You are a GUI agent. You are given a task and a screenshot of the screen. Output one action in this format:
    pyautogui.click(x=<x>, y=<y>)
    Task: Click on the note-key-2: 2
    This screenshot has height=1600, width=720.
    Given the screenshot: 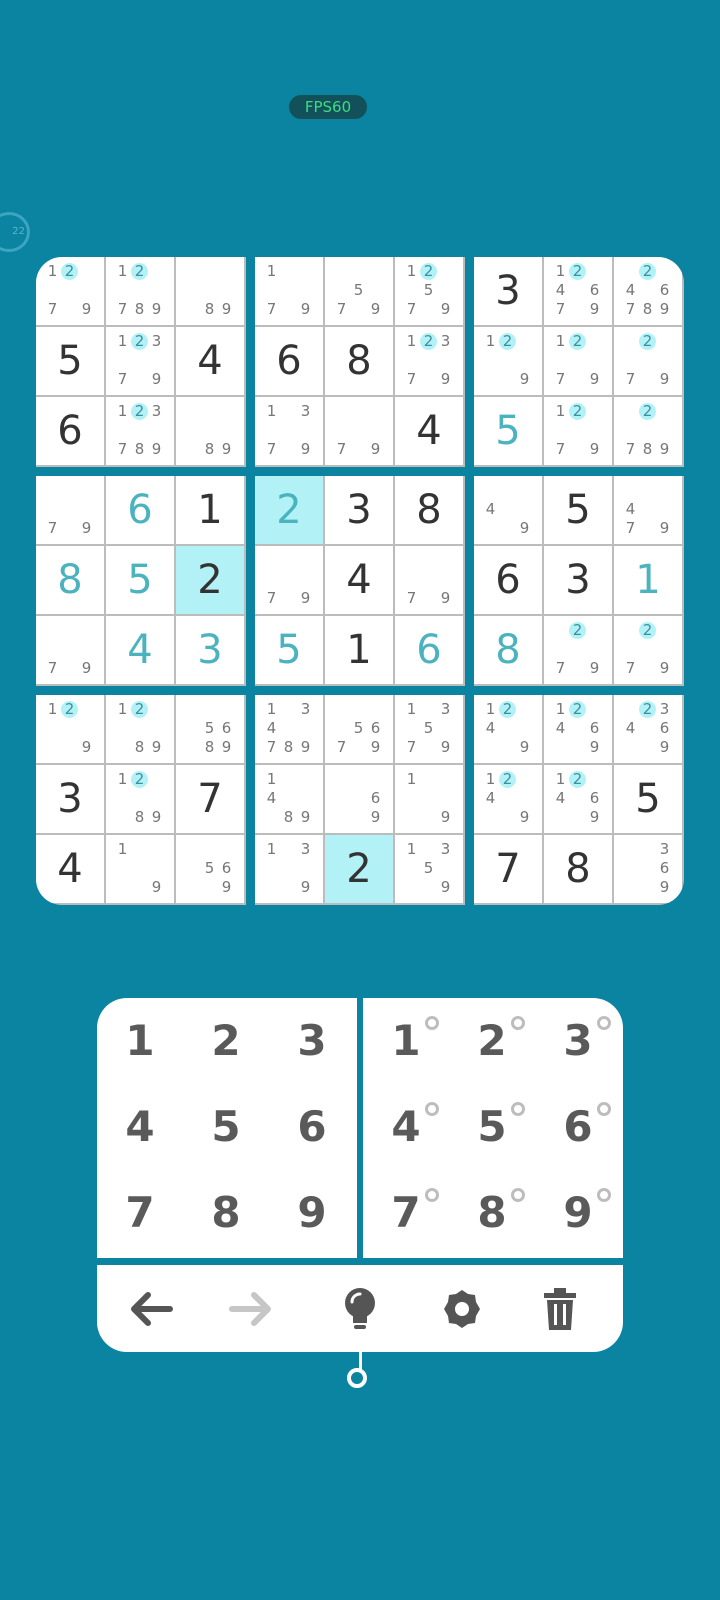 What is the action you would take?
    pyautogui.click(x=492, y=1041)
    